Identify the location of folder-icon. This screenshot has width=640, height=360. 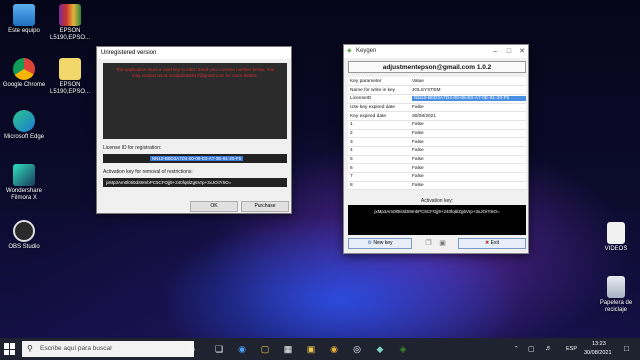
(70, 69).